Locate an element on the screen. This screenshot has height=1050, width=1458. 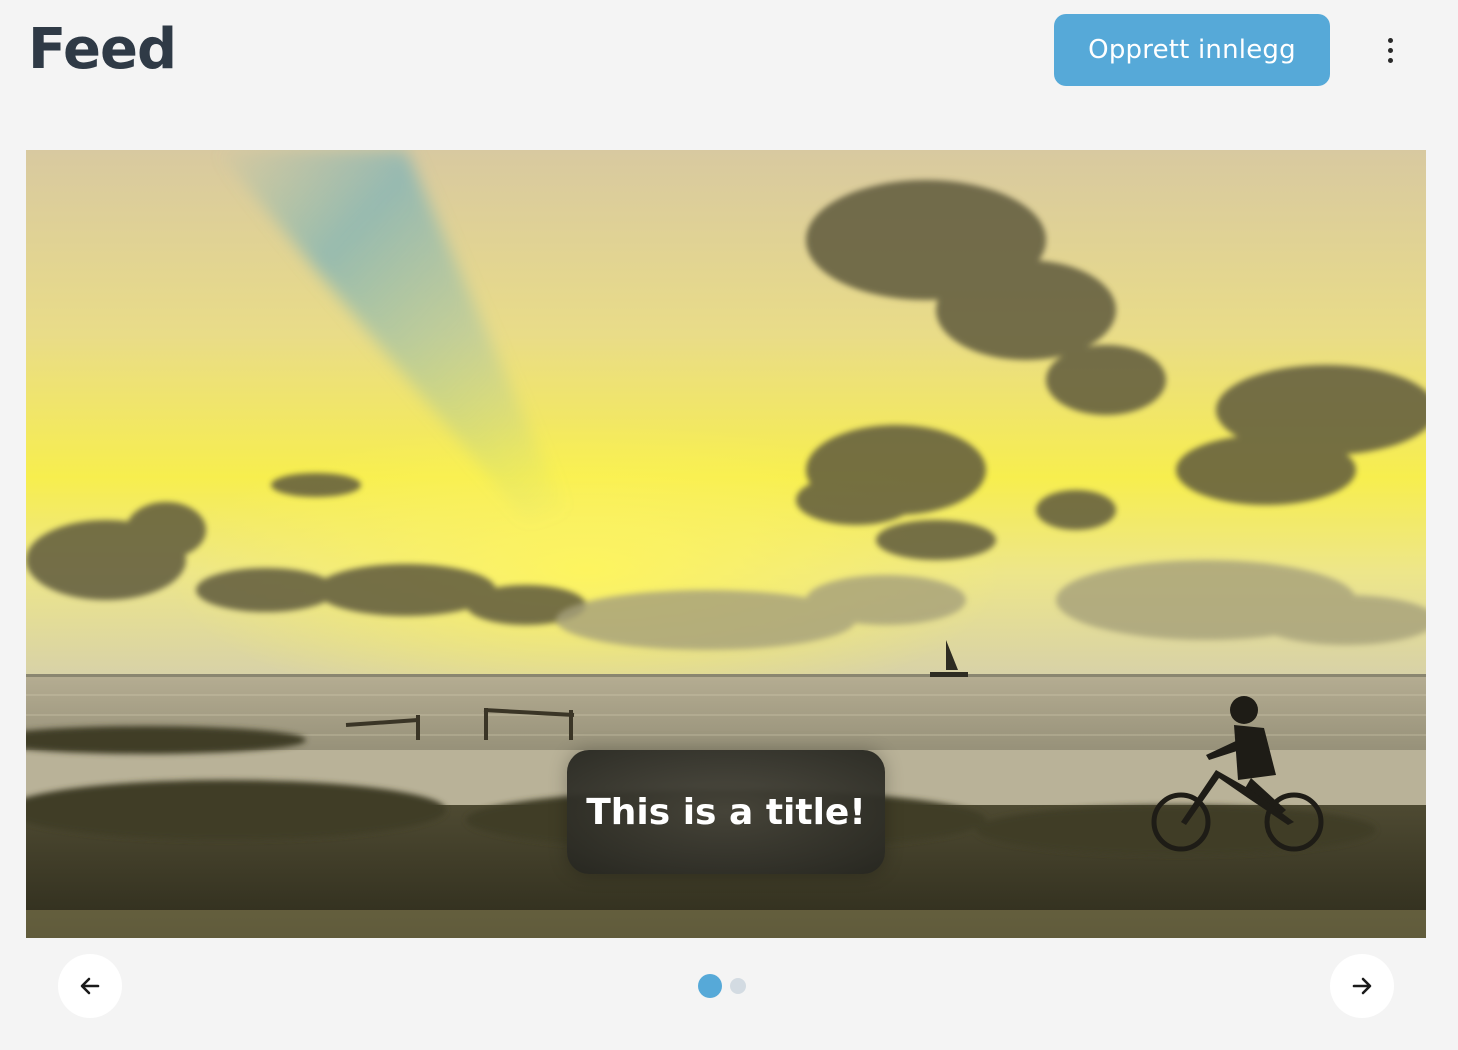
slide-title: This is a title! is located at coordinates (726, 812).